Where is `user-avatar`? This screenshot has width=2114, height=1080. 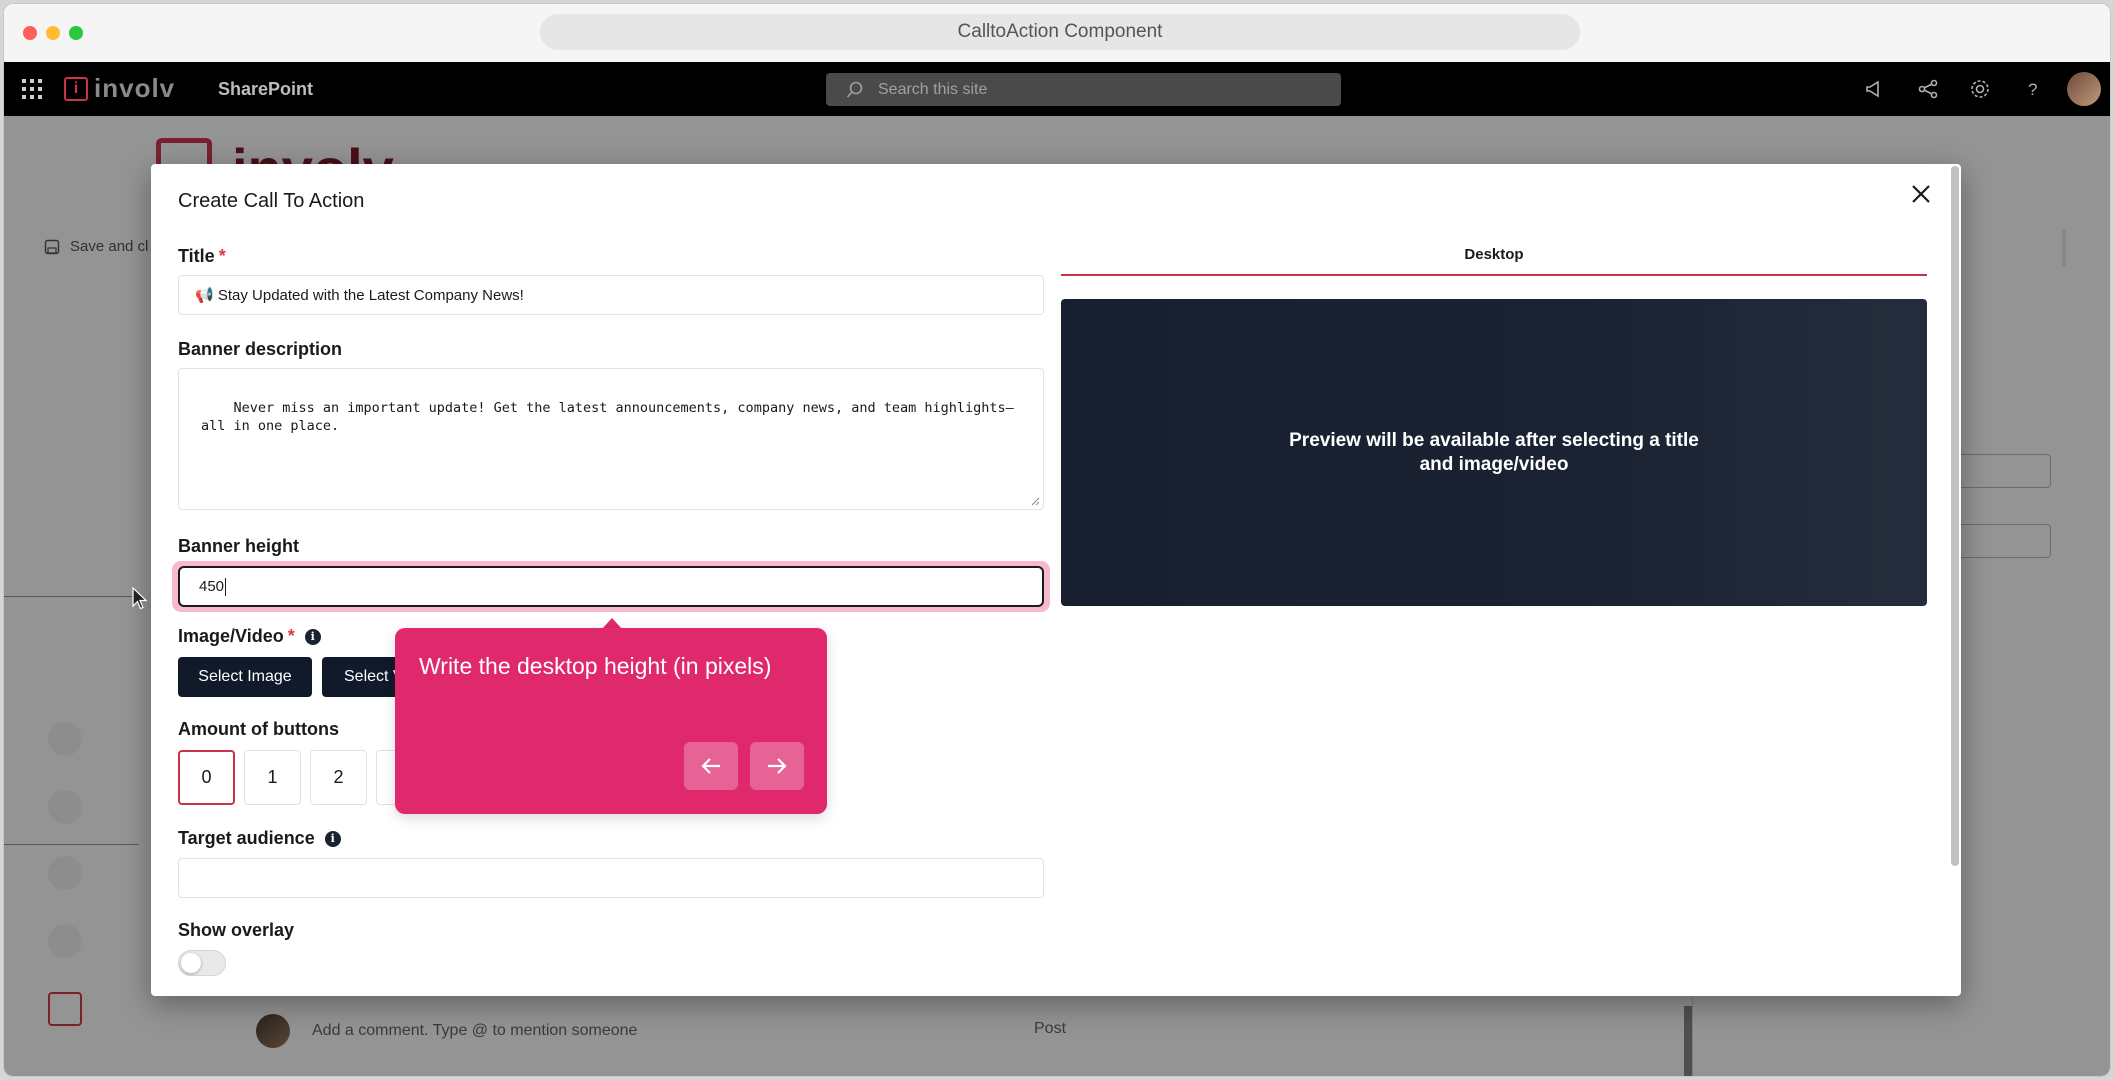
user-avatar is located at coordinates (2084, 89).